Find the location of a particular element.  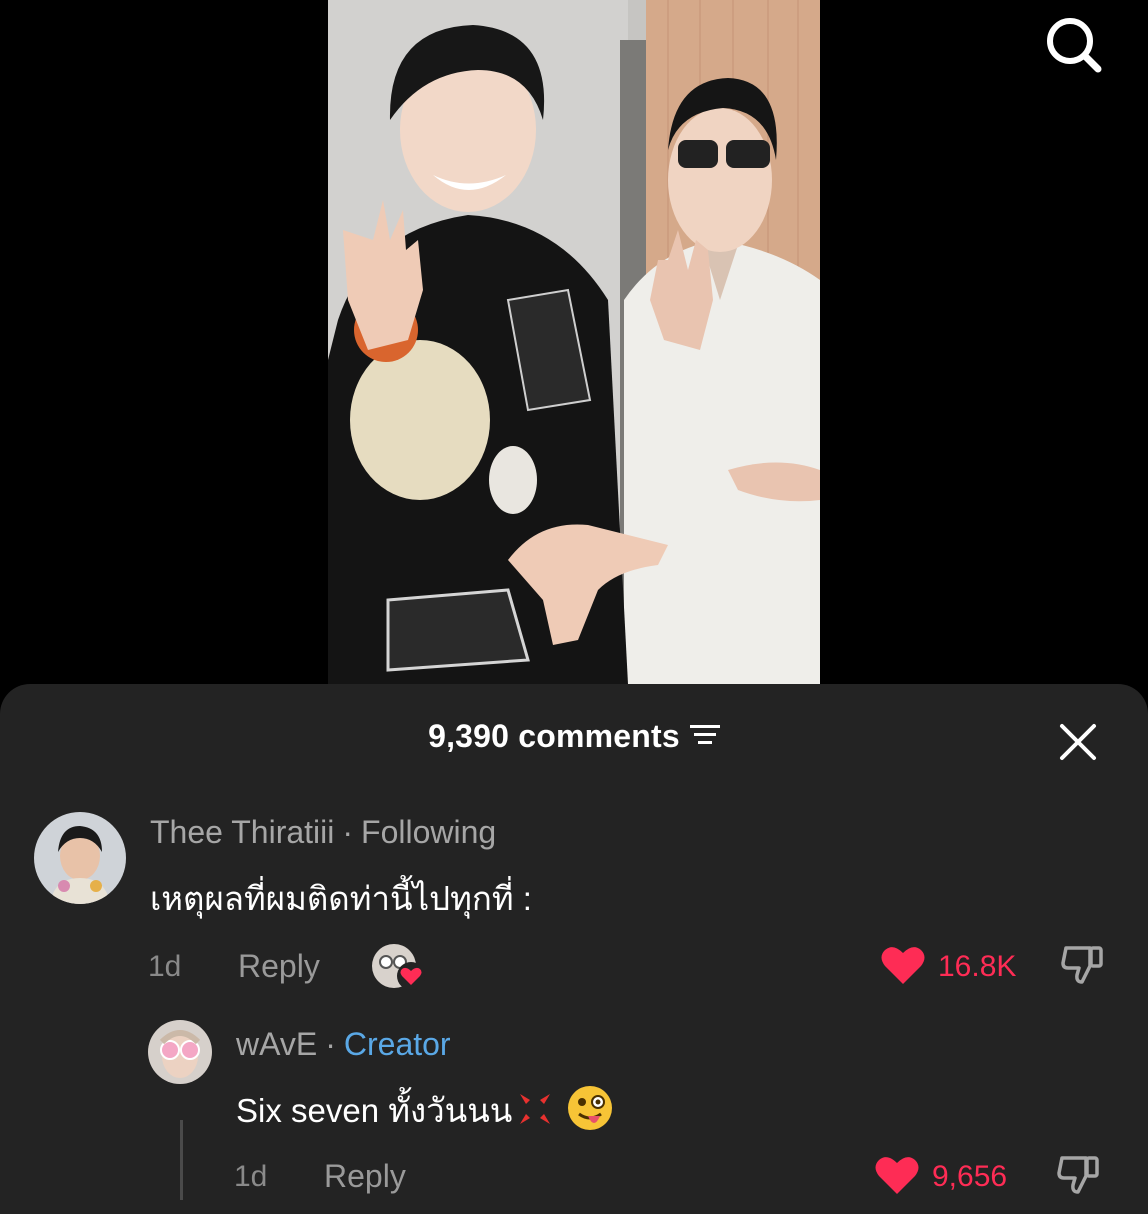

search-icon is located at coordinates (1074, 45).